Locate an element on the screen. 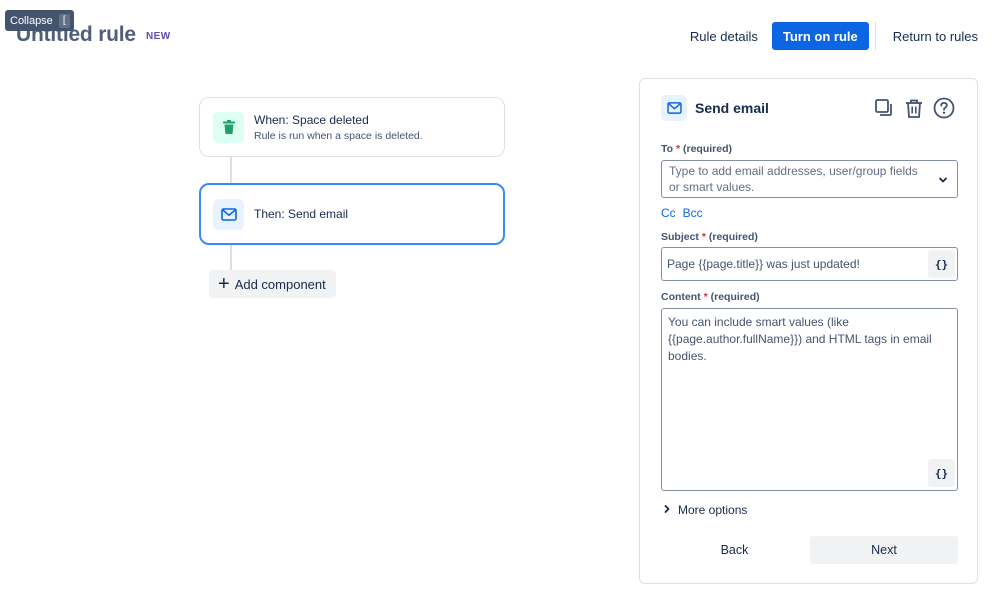 Image resolution: width=998 pixels, height=601 pixels. tooltip-shortcut: [ is located at coordinates (64, 20).